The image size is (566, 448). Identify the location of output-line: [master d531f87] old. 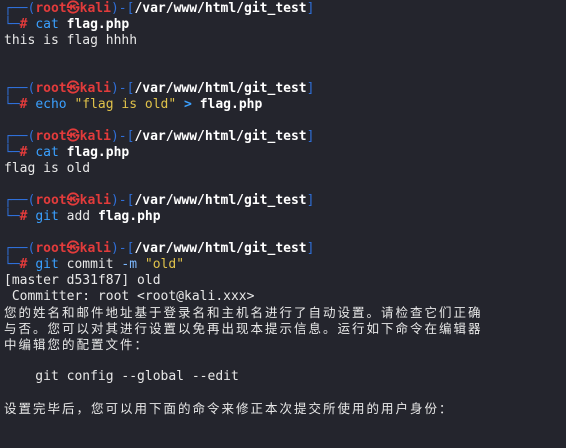
(82, 280).